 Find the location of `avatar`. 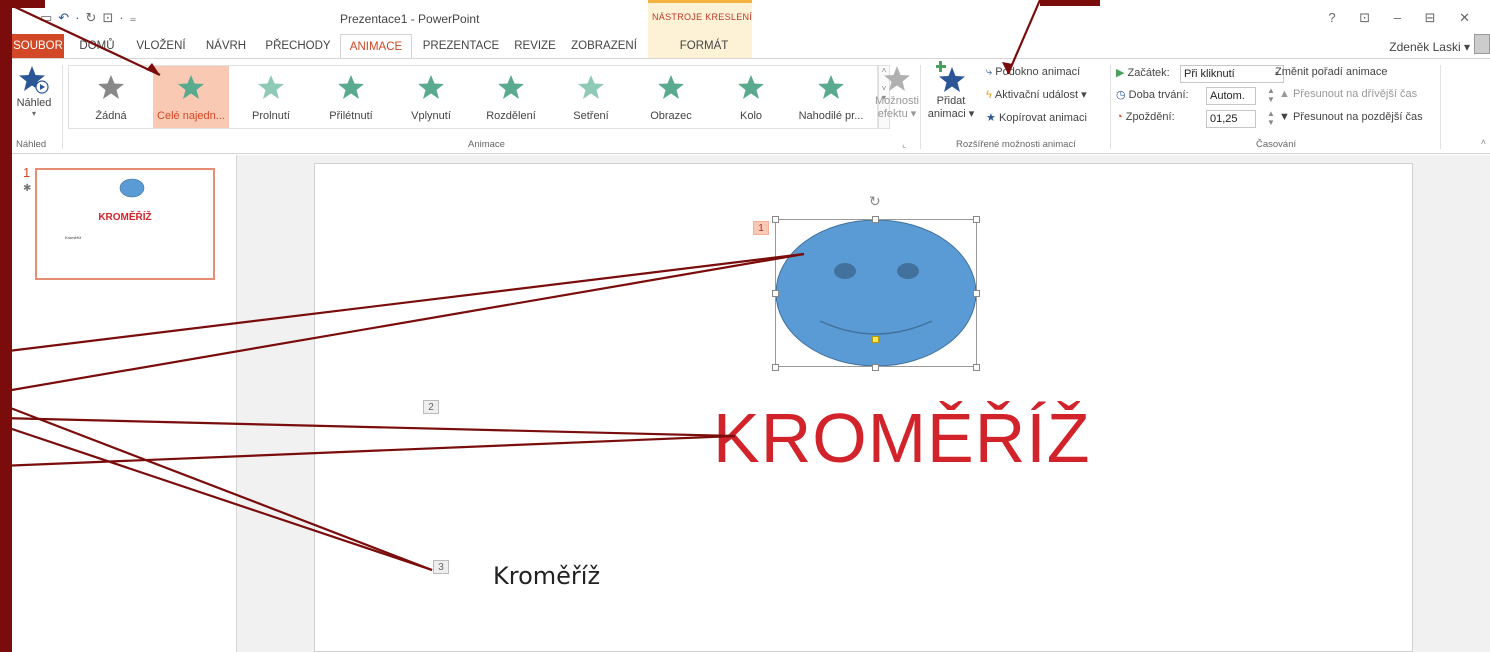

avatar is located at coordinates (1482, 44).